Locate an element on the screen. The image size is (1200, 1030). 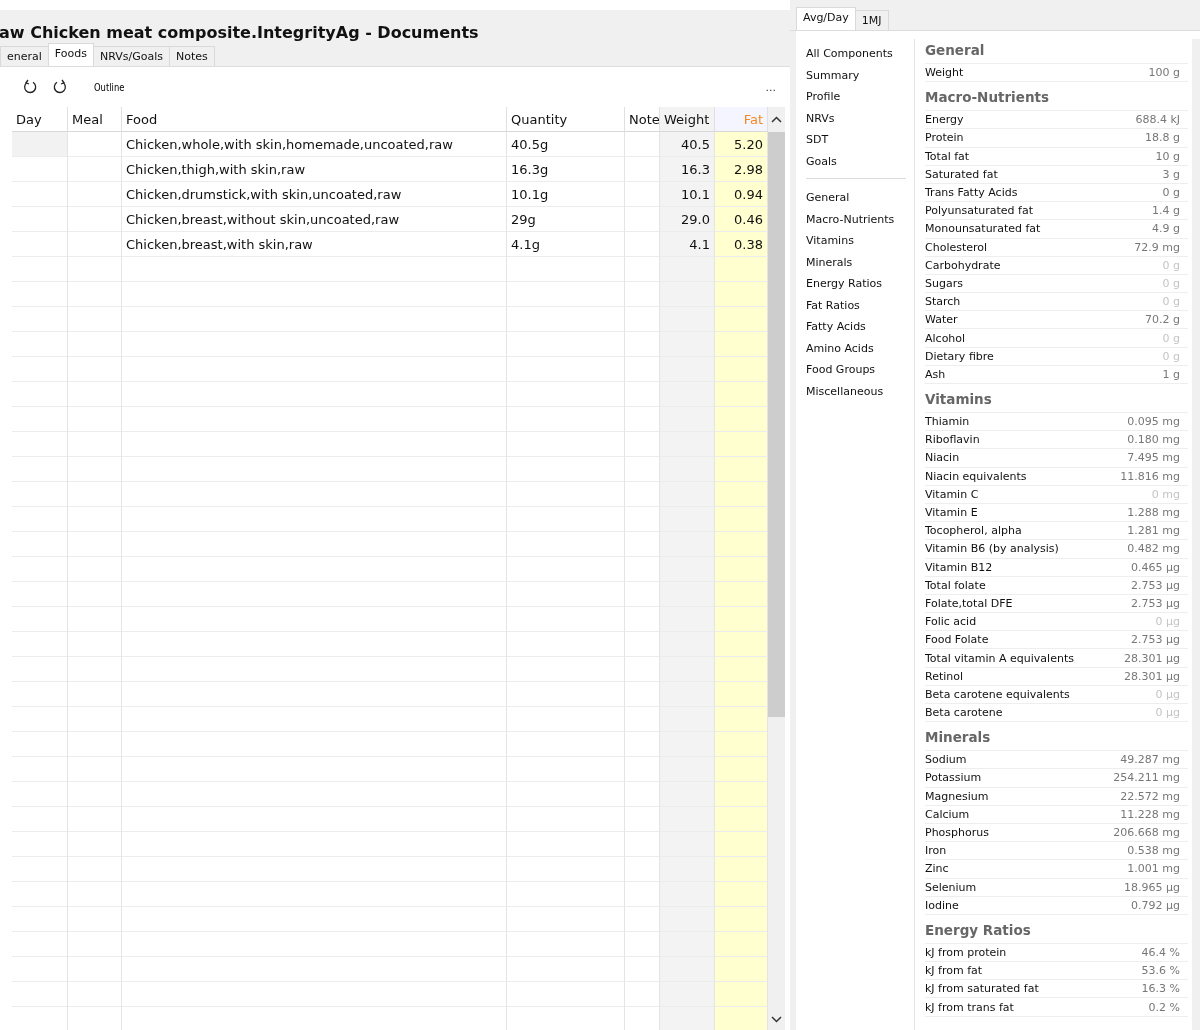
redo-icon is located at coordinates (60, 87).